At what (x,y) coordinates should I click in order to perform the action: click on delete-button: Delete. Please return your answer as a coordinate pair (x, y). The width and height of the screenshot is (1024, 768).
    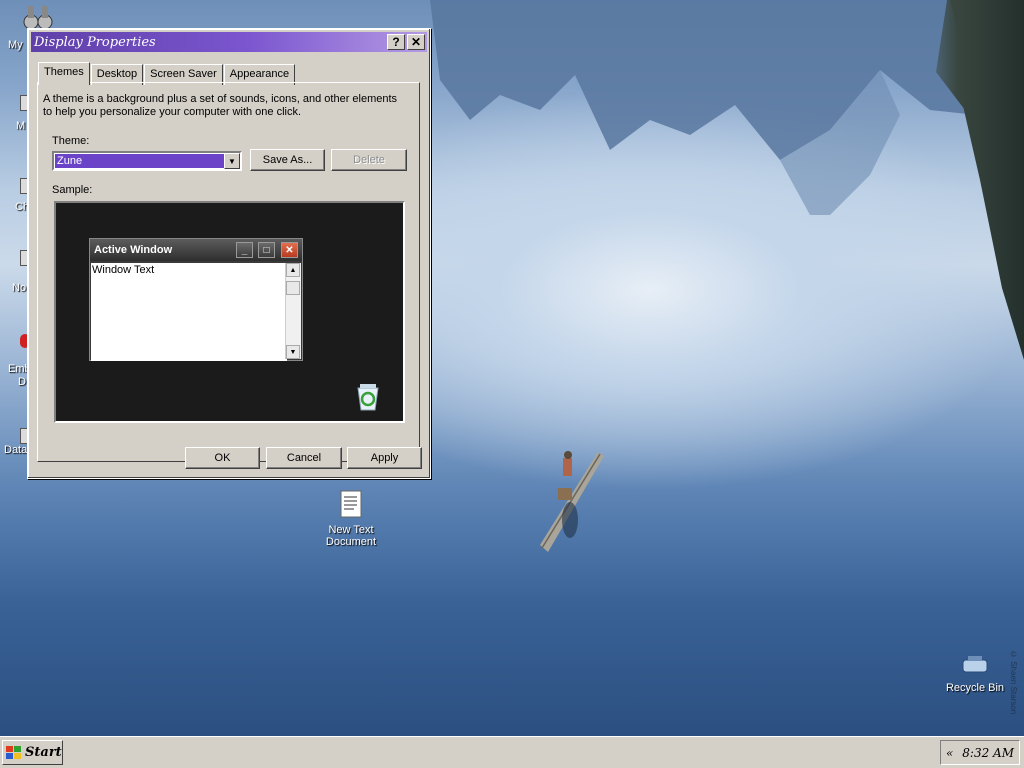
    Looking at the image, I should click on (369, 160).